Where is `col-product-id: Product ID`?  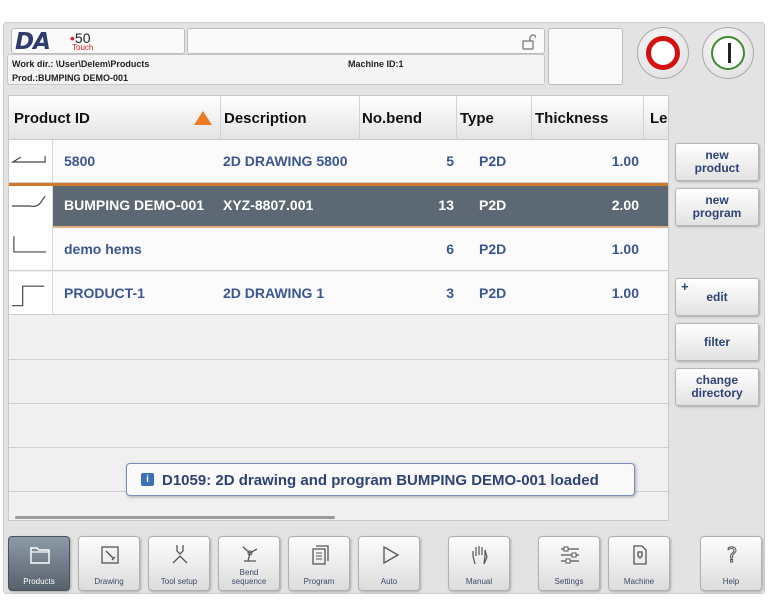
col-product-id: Product ID is located at coordinates (52, 118).